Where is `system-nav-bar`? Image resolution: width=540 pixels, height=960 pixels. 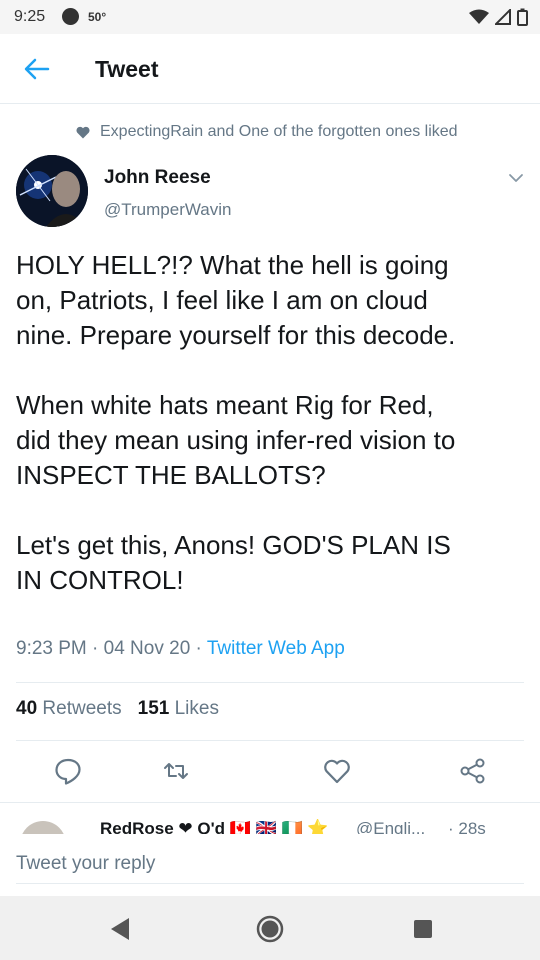 system-nav-bar is located at coordinates (270, 928).